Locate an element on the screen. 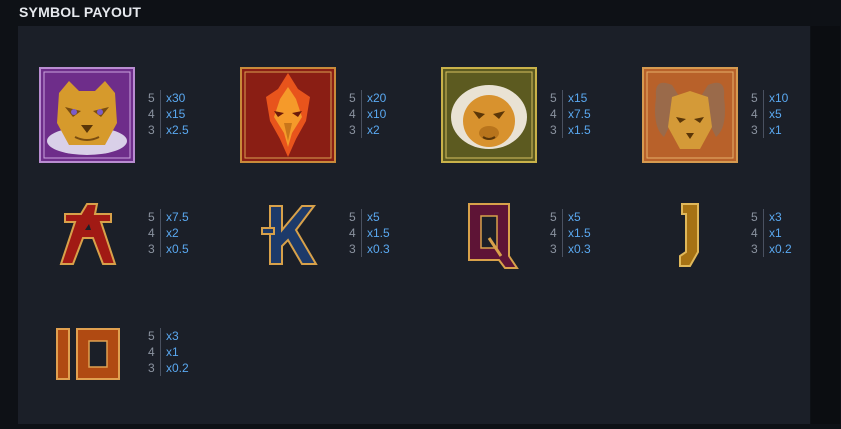 Image resolution: width=841 pixels, height=429 pixels. payout-row: 4 x2 is located at coordinates (168, 233).